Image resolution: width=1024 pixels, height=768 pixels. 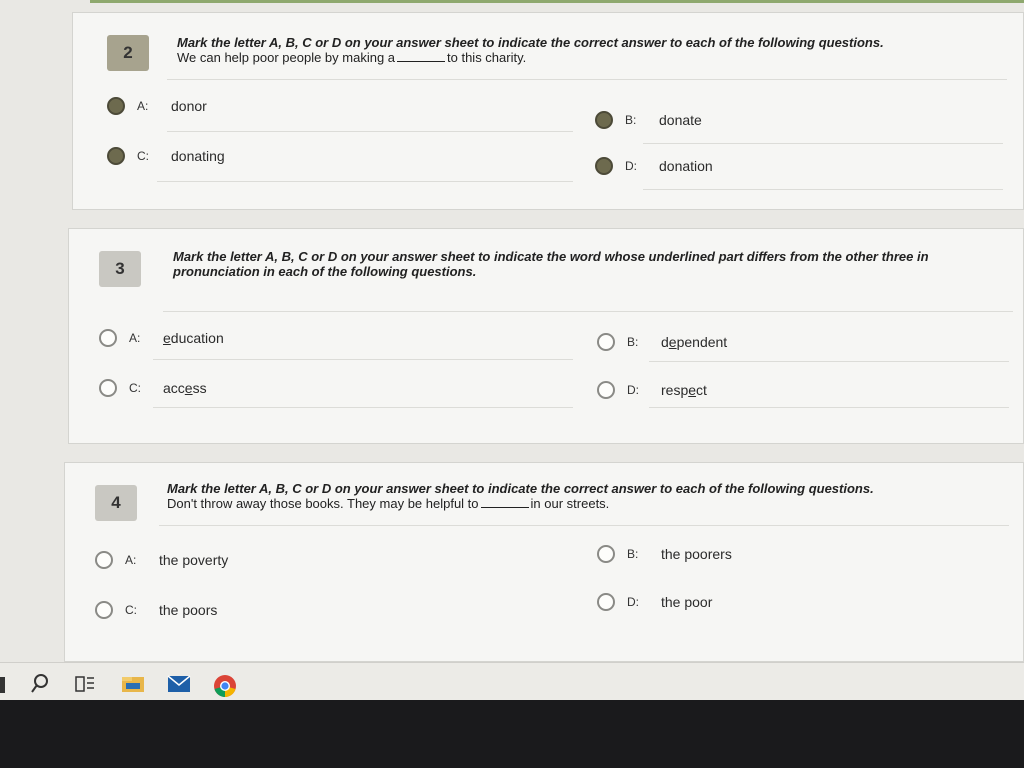 What do you see at coordinates (116, 503) in the screenshot?
I see `question-number: 4` at bounding box center [116, 503].